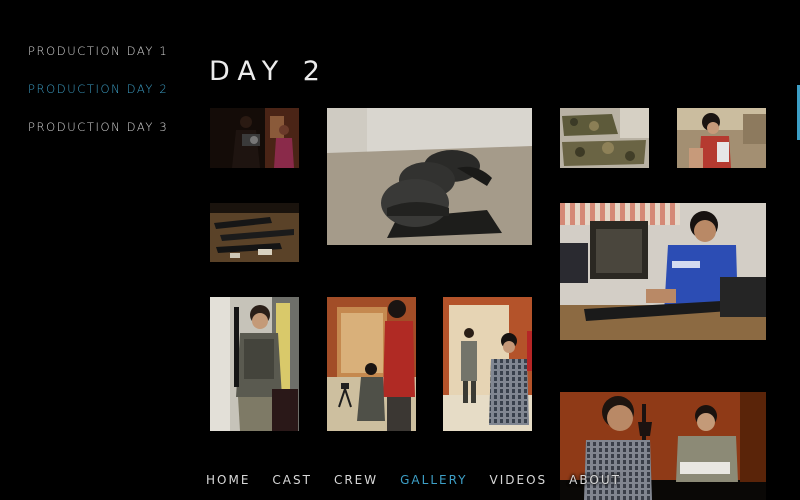  What do you see at coordinates (487, 364) in the screenshot?
I see `actors-rehearsing-photo` at bounding box center [487, 364].